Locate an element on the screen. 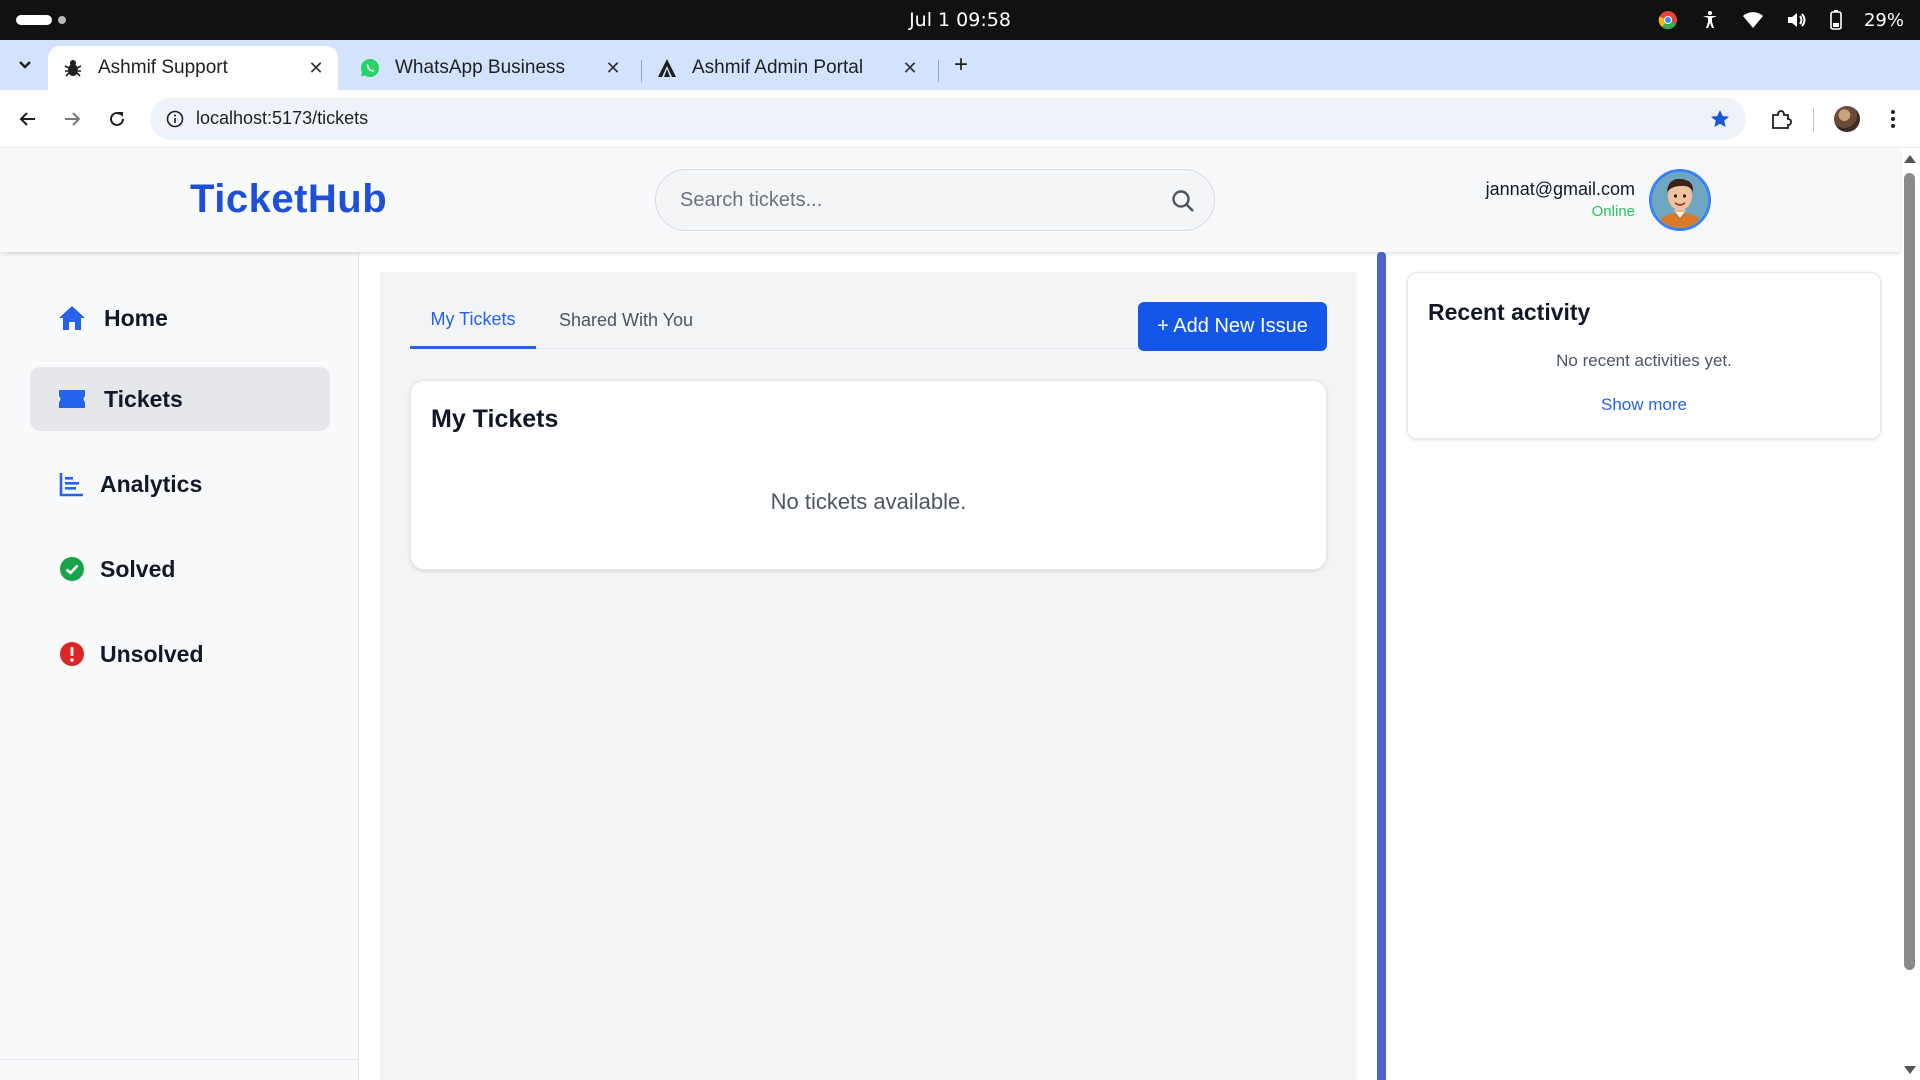 The height and width of the screenshot is (1080, 1920). url-text: localhost:5173/tickets is located at coordinates (282, 118).